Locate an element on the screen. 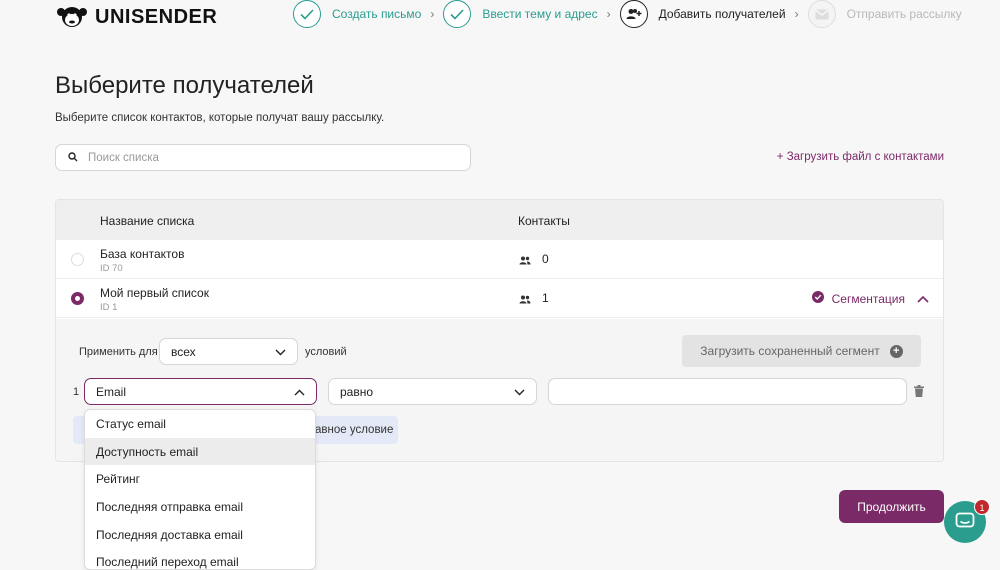 The image size is (1000, 570). search-box is located at coordinates (263, 157).